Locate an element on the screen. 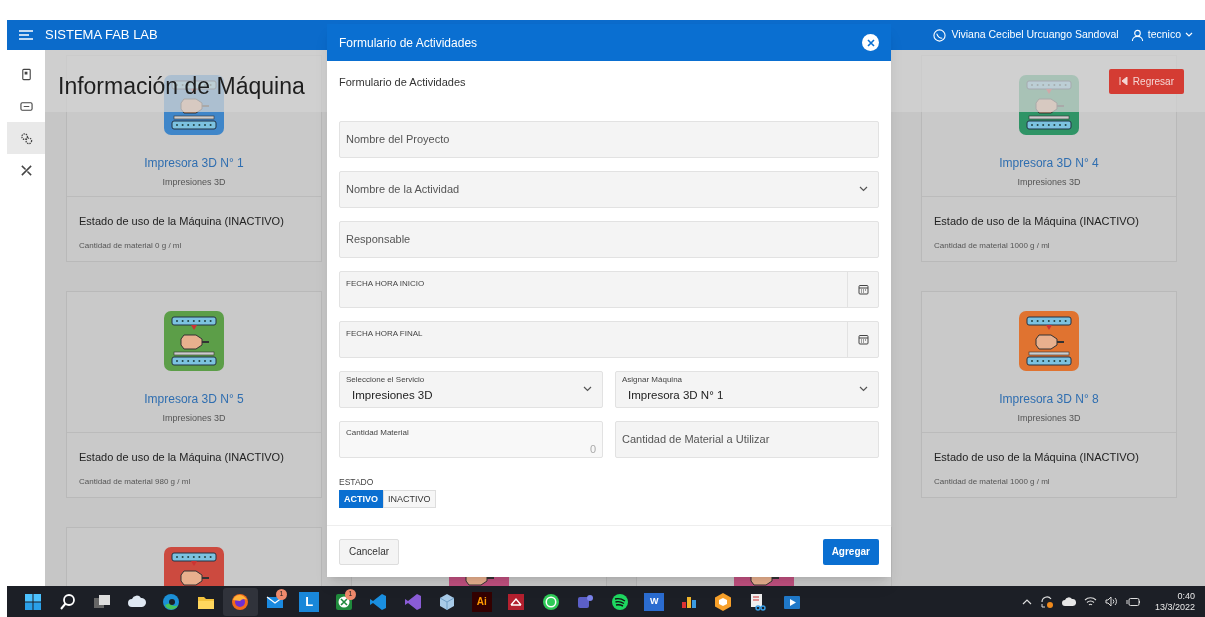  speaker-icon is located at coordinates (1111, 601).